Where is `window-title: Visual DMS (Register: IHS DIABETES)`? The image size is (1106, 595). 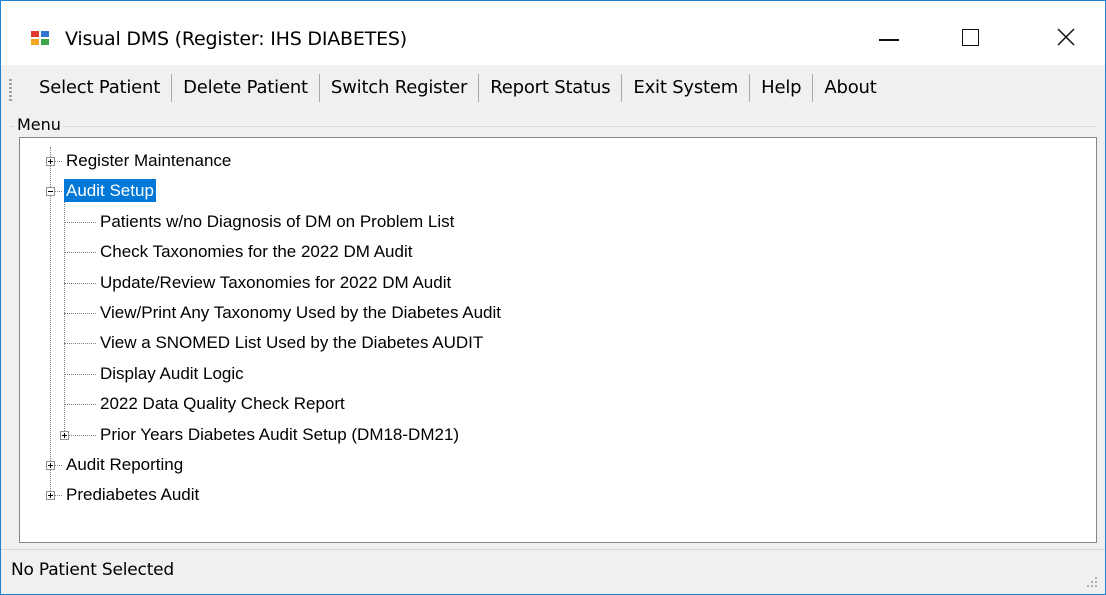 window-title: Visual DMS (Register: IHS DIABETES) is located at coordinates (236, 39).